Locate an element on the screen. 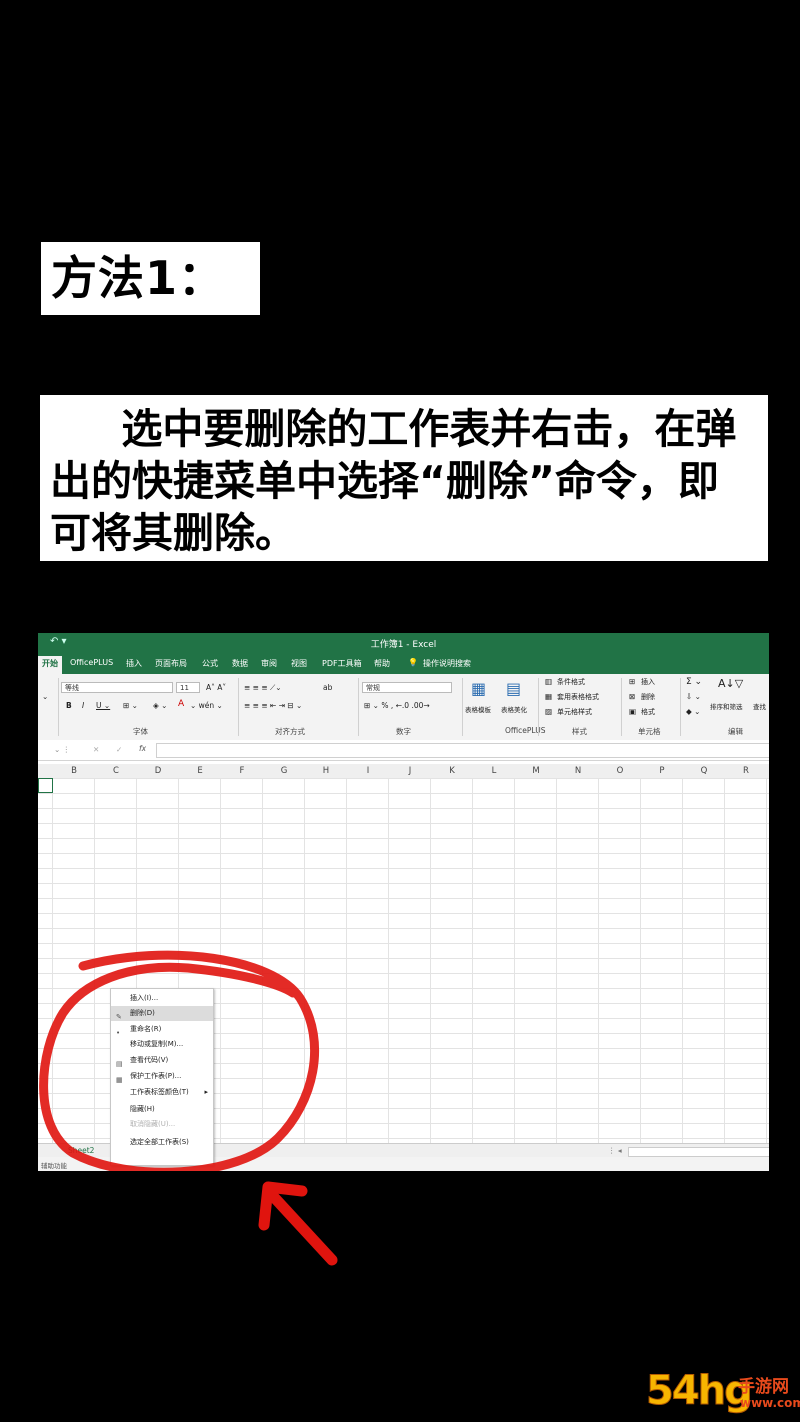 This screenshot has height=1422, width=800. watermark-name: 手游网 is located at coordinates (763, 1387).